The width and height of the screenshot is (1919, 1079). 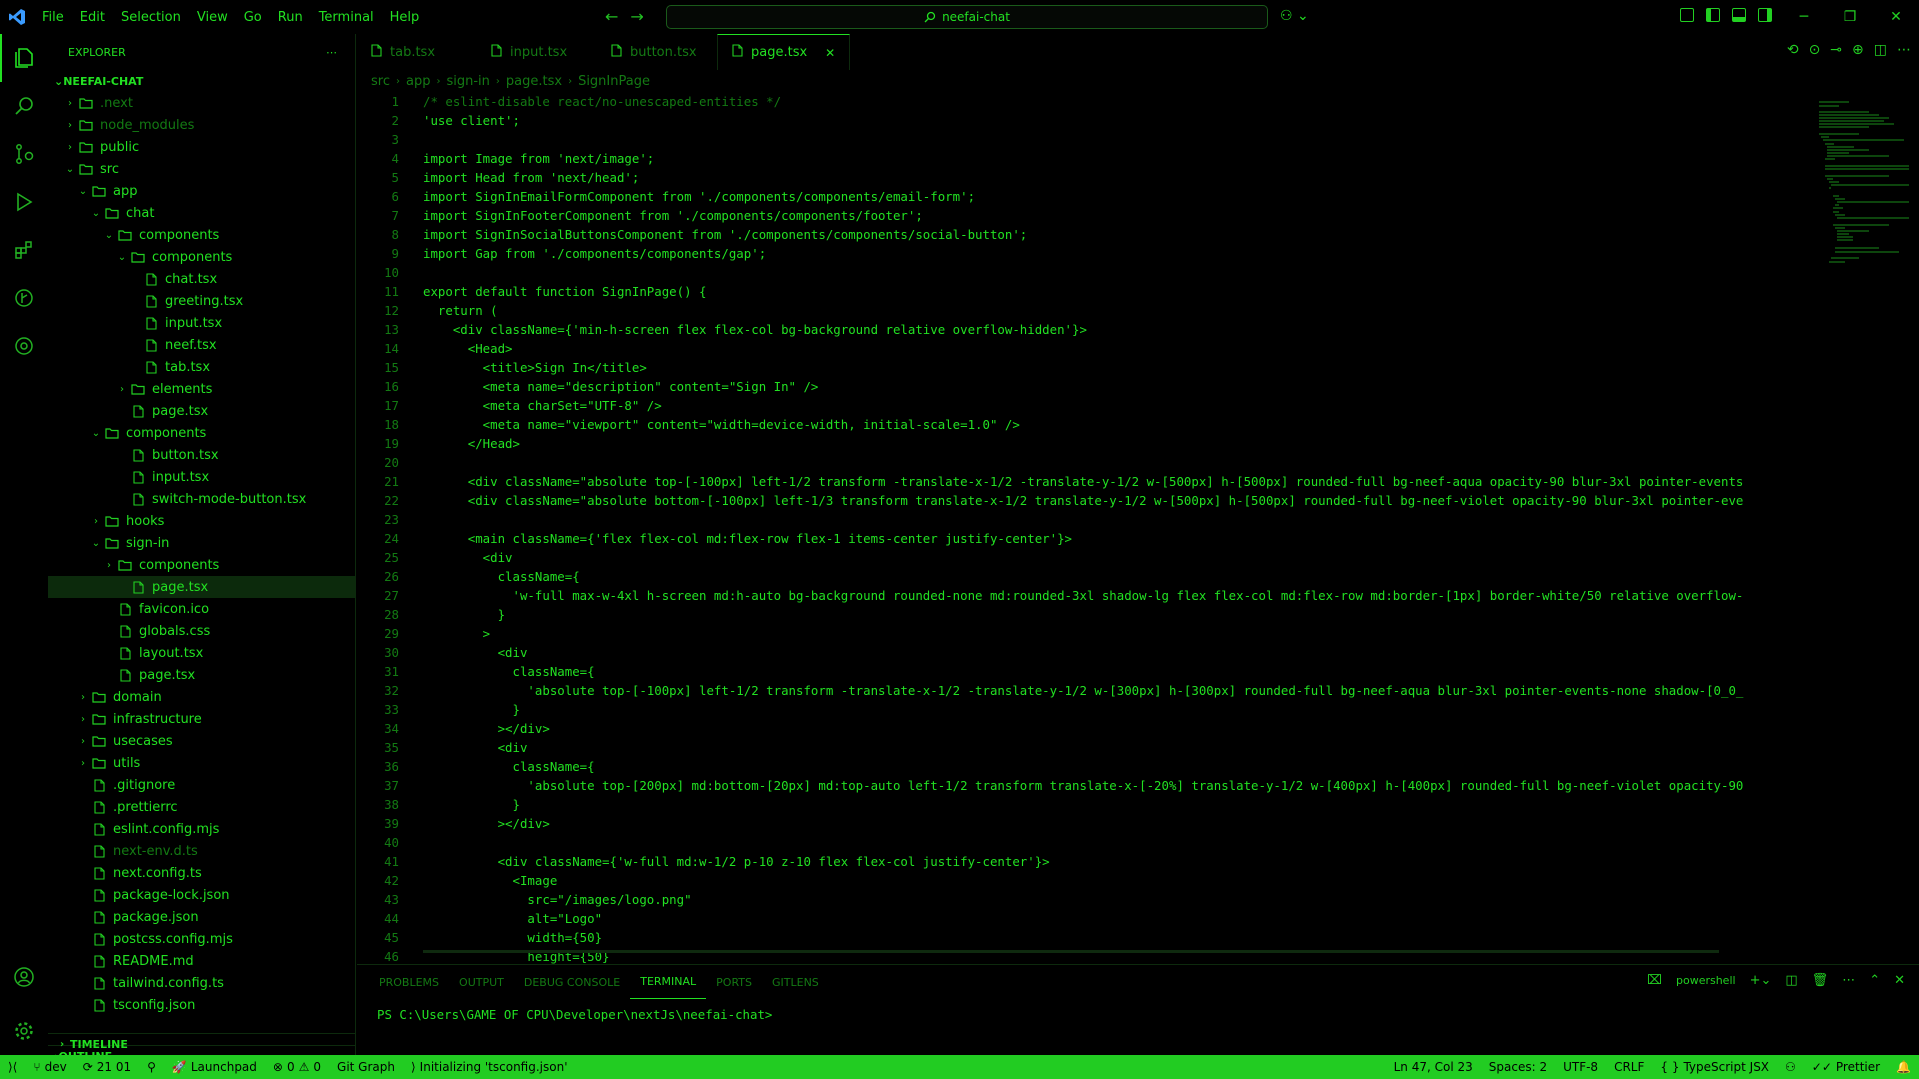 I want to click on breadcrumb-item: sign-in, so click(x=467, y=81).